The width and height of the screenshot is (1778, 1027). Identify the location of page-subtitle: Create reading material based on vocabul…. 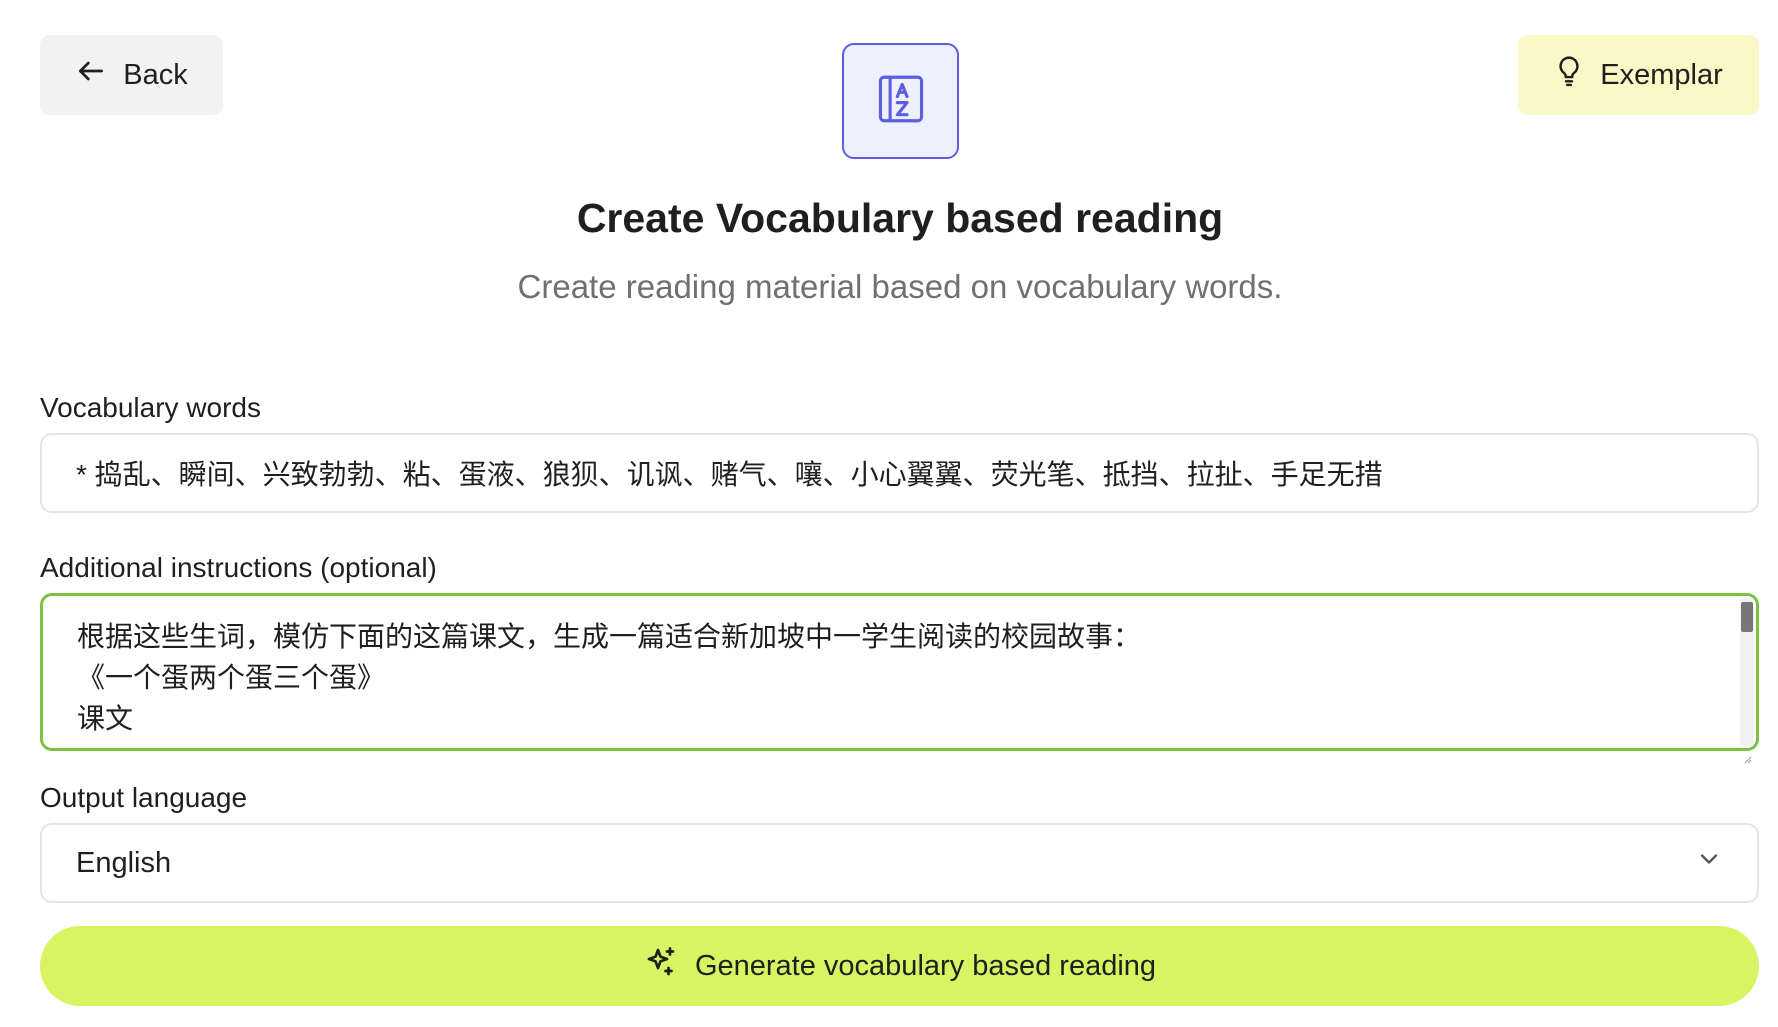
(900, 286).